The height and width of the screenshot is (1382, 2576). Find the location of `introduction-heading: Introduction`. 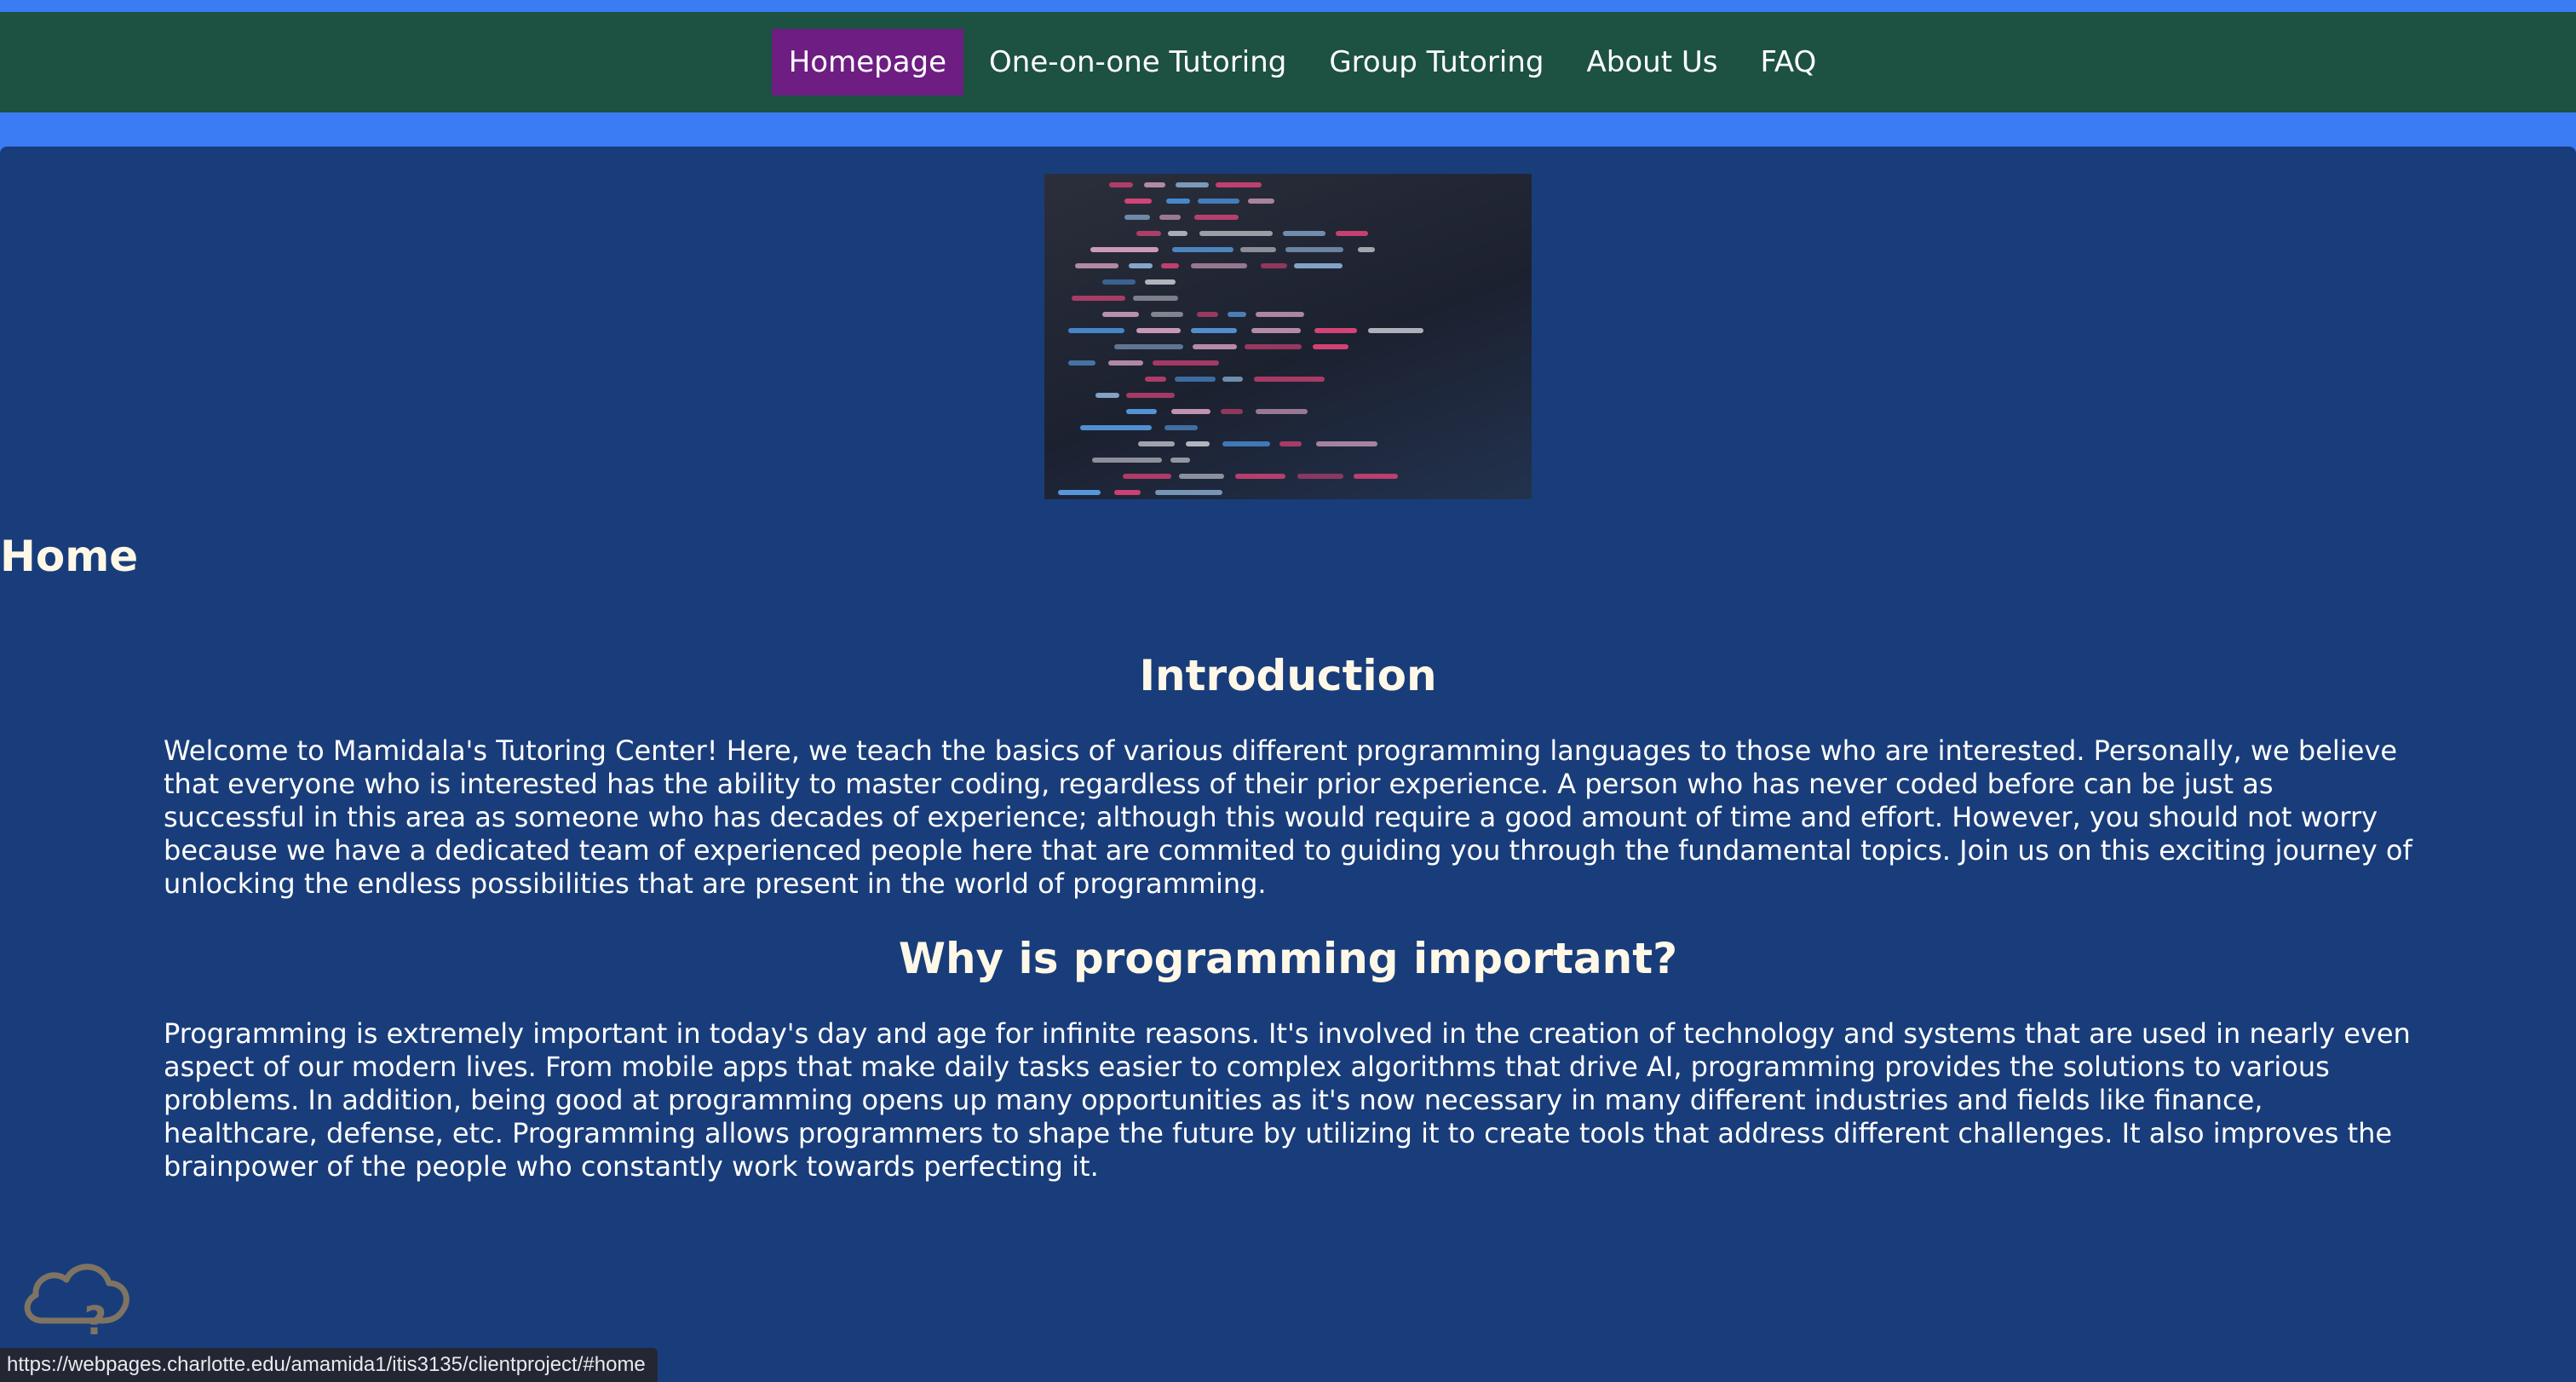

introduction-heading: Introduction is located at coordinates (1288, 675).